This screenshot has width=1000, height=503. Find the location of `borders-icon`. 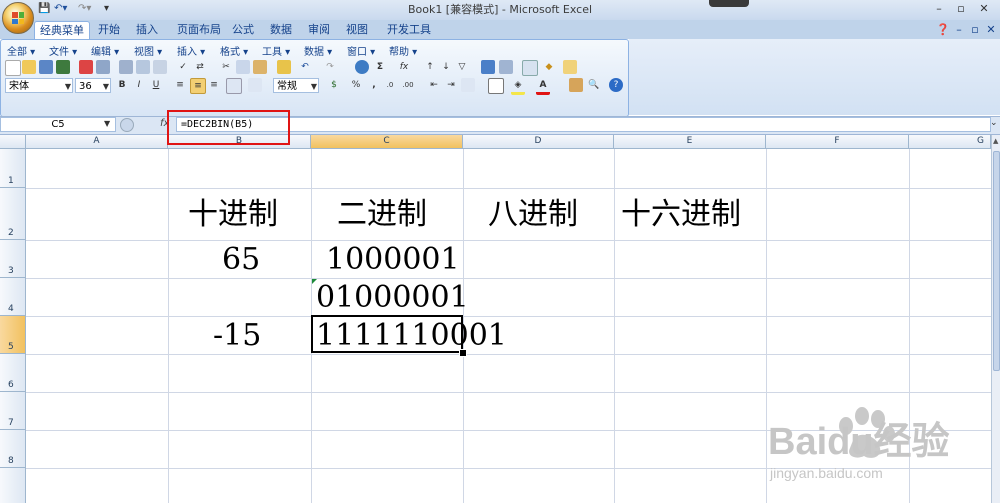

borders-icon is located at coordinates (496, 86).